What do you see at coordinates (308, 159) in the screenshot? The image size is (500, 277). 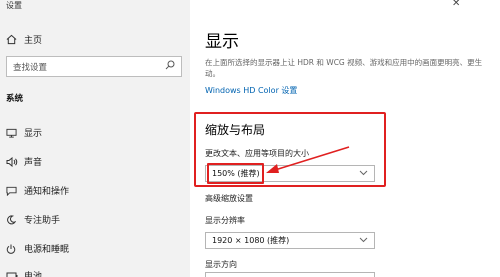 I see `annotation-arrow-icon` at bounding box center [308, 159].